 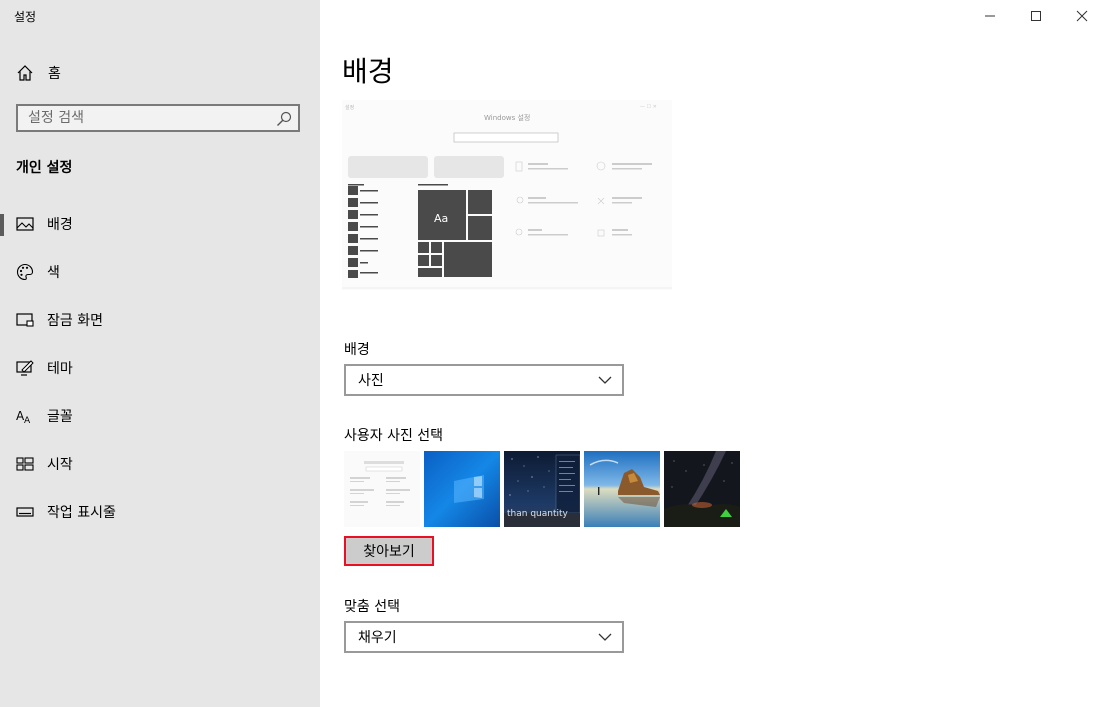 I want to click on sidebar-item-start: 시작, so click(x=160, y=464).